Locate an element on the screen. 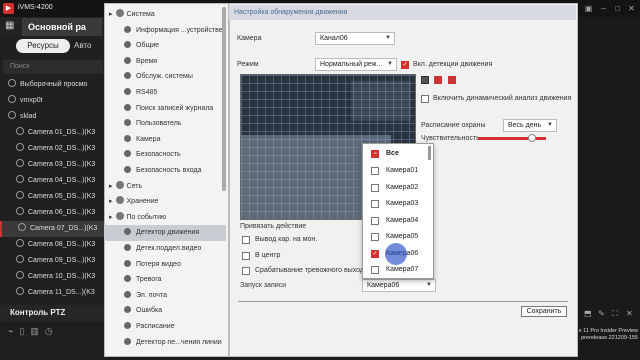 The width and height of the screenshot is (640, 360). tree-item-label: По событию is located at coordinates (146, 217).